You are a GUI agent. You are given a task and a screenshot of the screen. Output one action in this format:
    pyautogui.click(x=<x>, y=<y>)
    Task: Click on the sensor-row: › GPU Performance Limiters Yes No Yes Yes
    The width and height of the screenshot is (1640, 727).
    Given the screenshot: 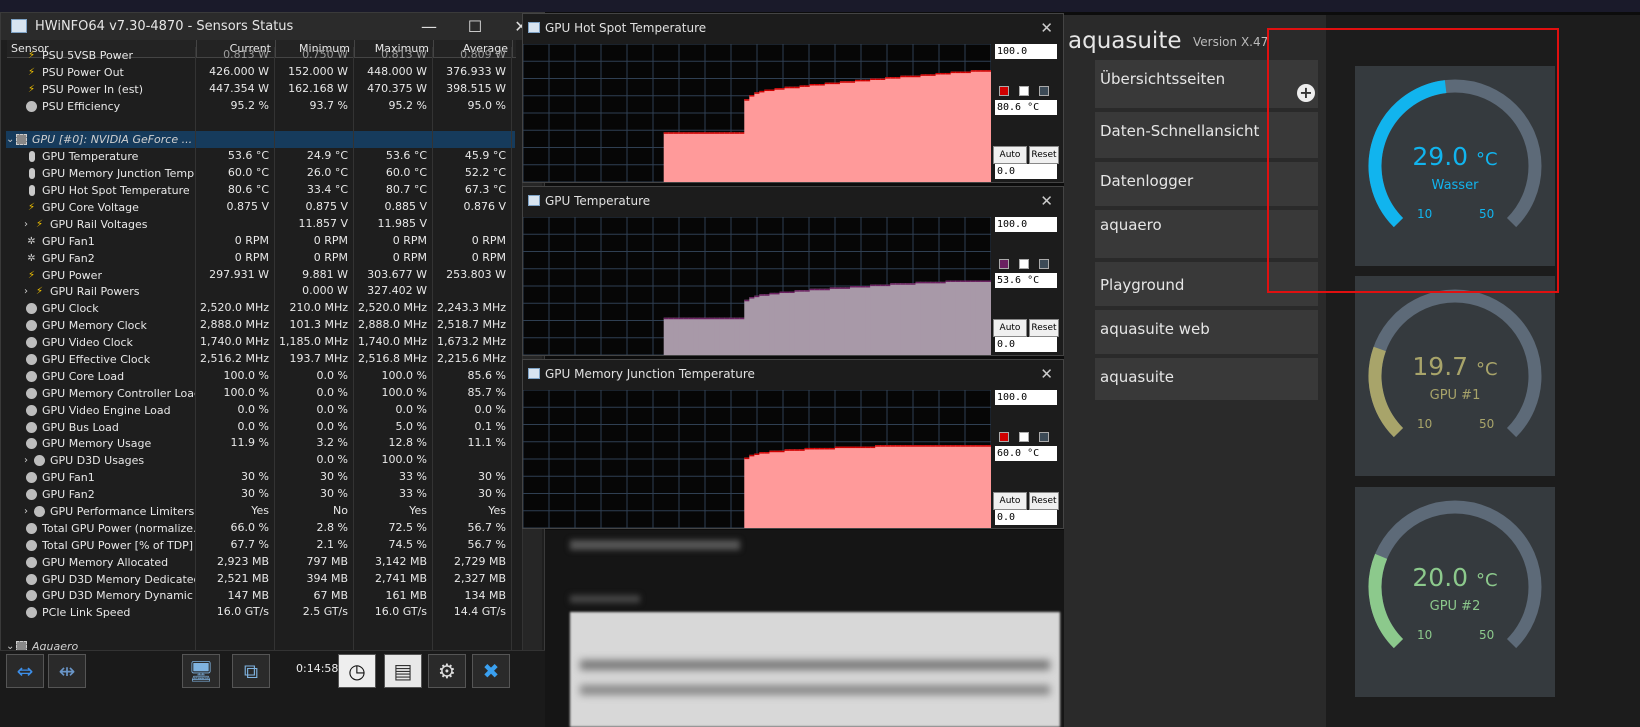 What is the action you would take?
    pyautogui.click(x=260, y=511)
    